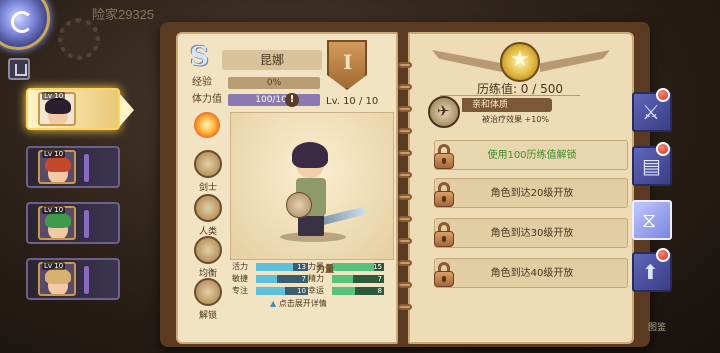 The height and width of the screenshot is (353, 720). What do you see at coordinates (444, 112) in the screenshot?
I see `wing-skill-icon` at bounding box center [444, 112].